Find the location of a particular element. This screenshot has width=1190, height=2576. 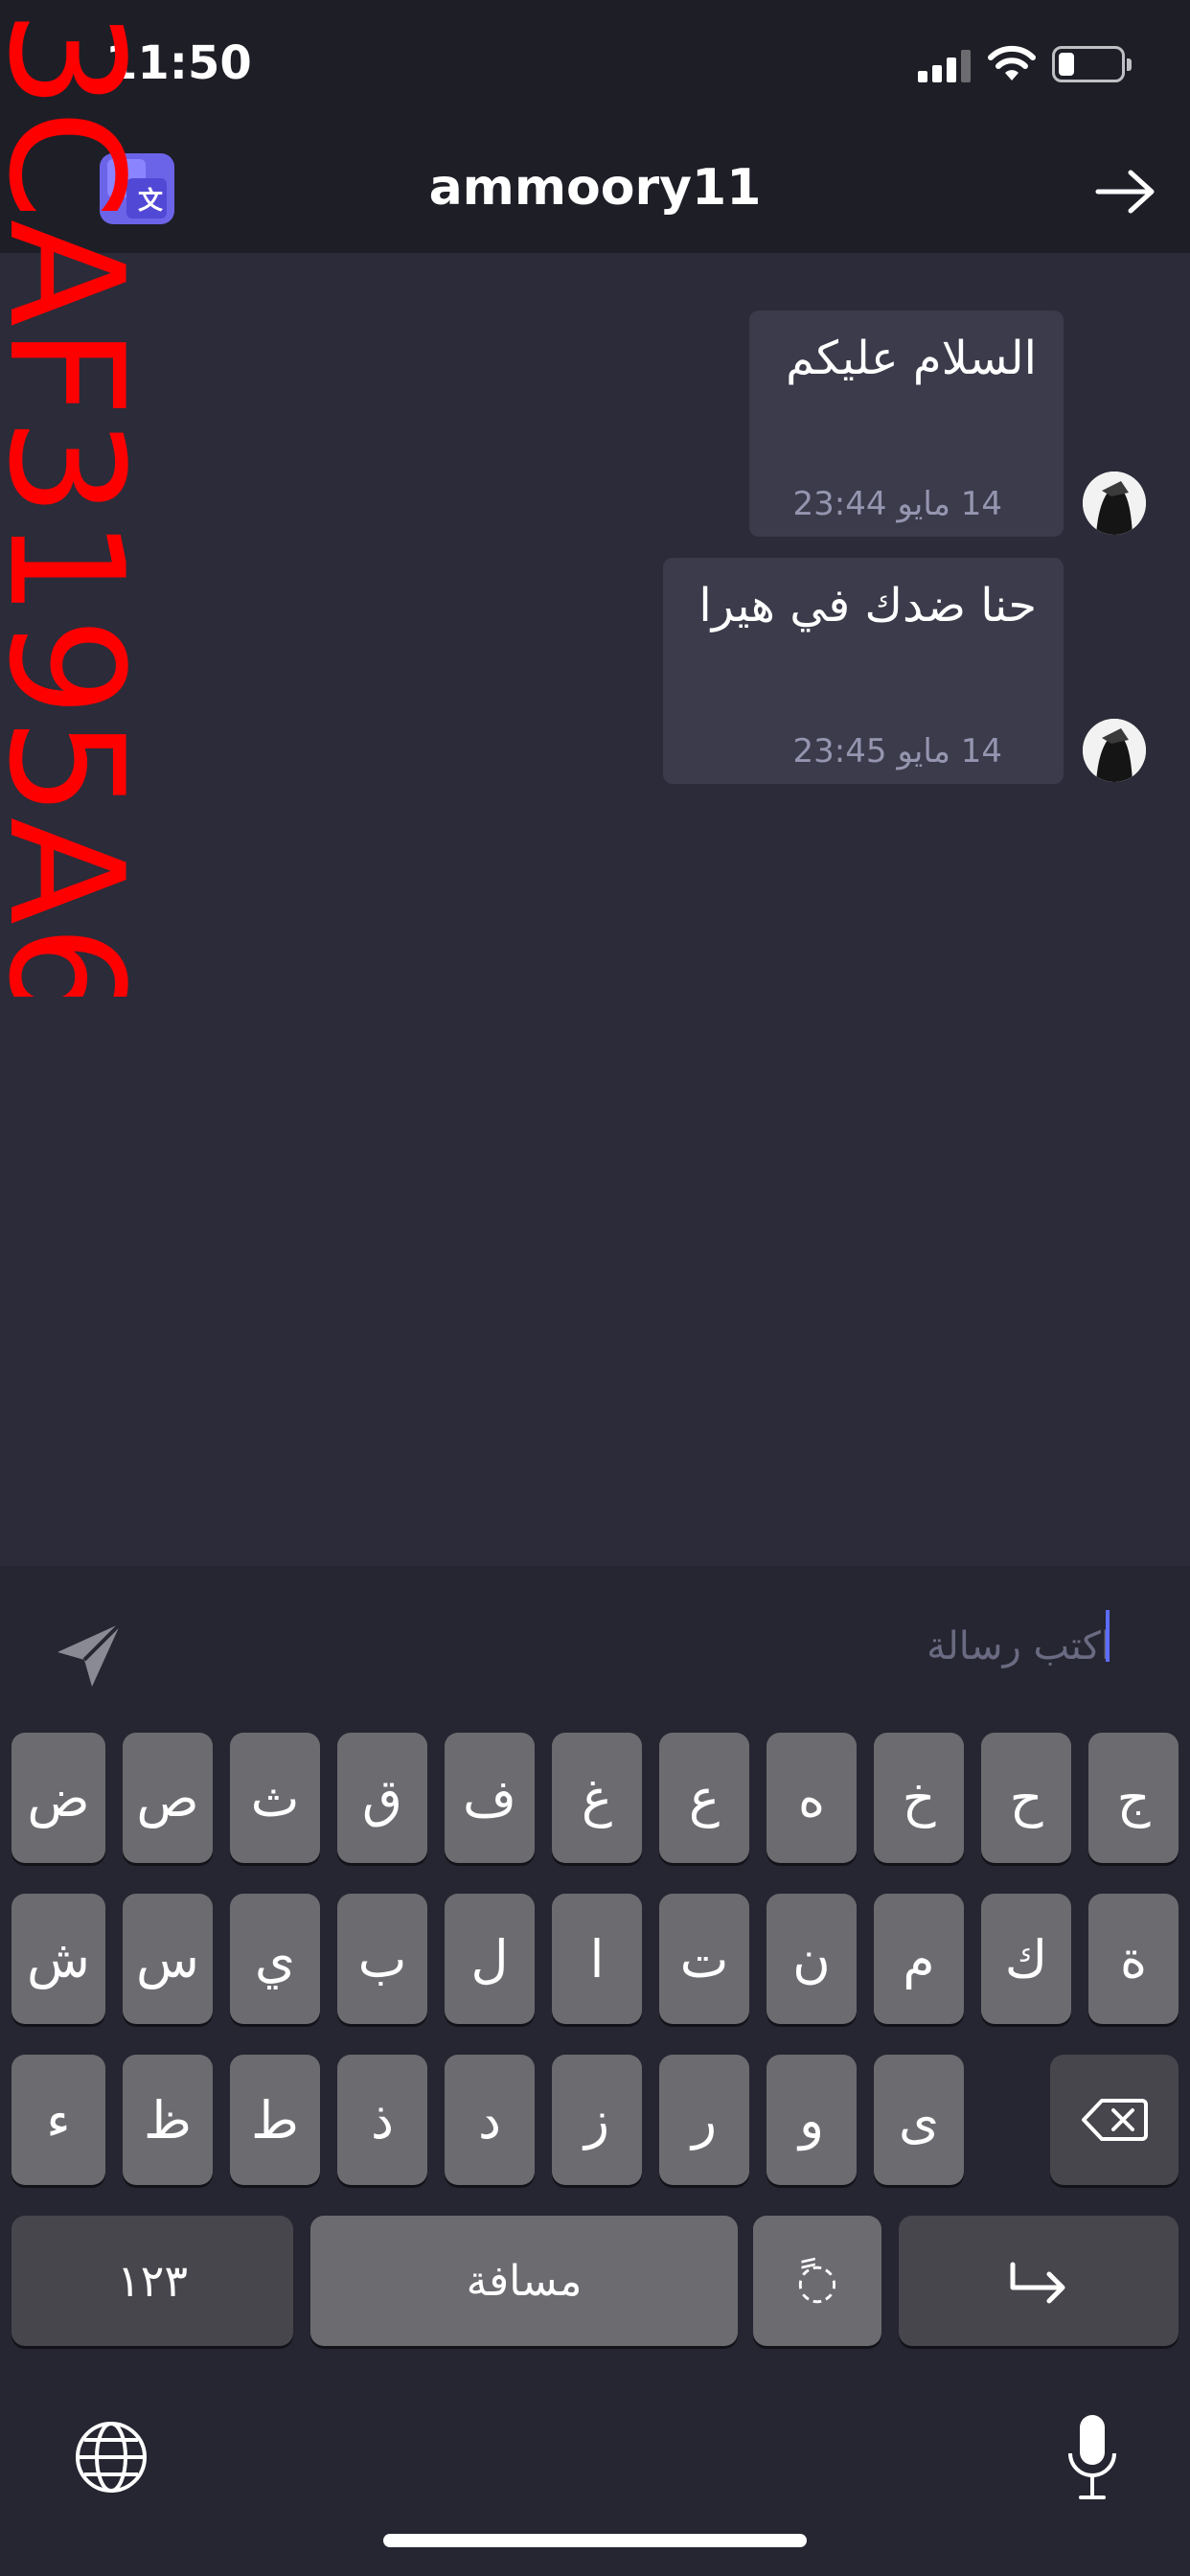

key: م is located at coordinates (919, 1959).